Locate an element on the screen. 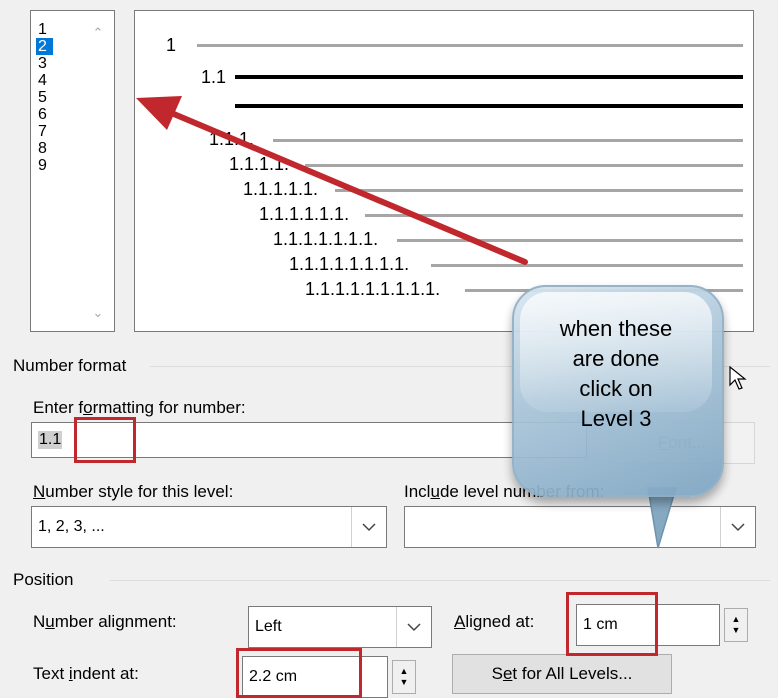 The width and height of the screenshot is (778, 698). callout-line-2: are done is located at coordinates (616, 358).